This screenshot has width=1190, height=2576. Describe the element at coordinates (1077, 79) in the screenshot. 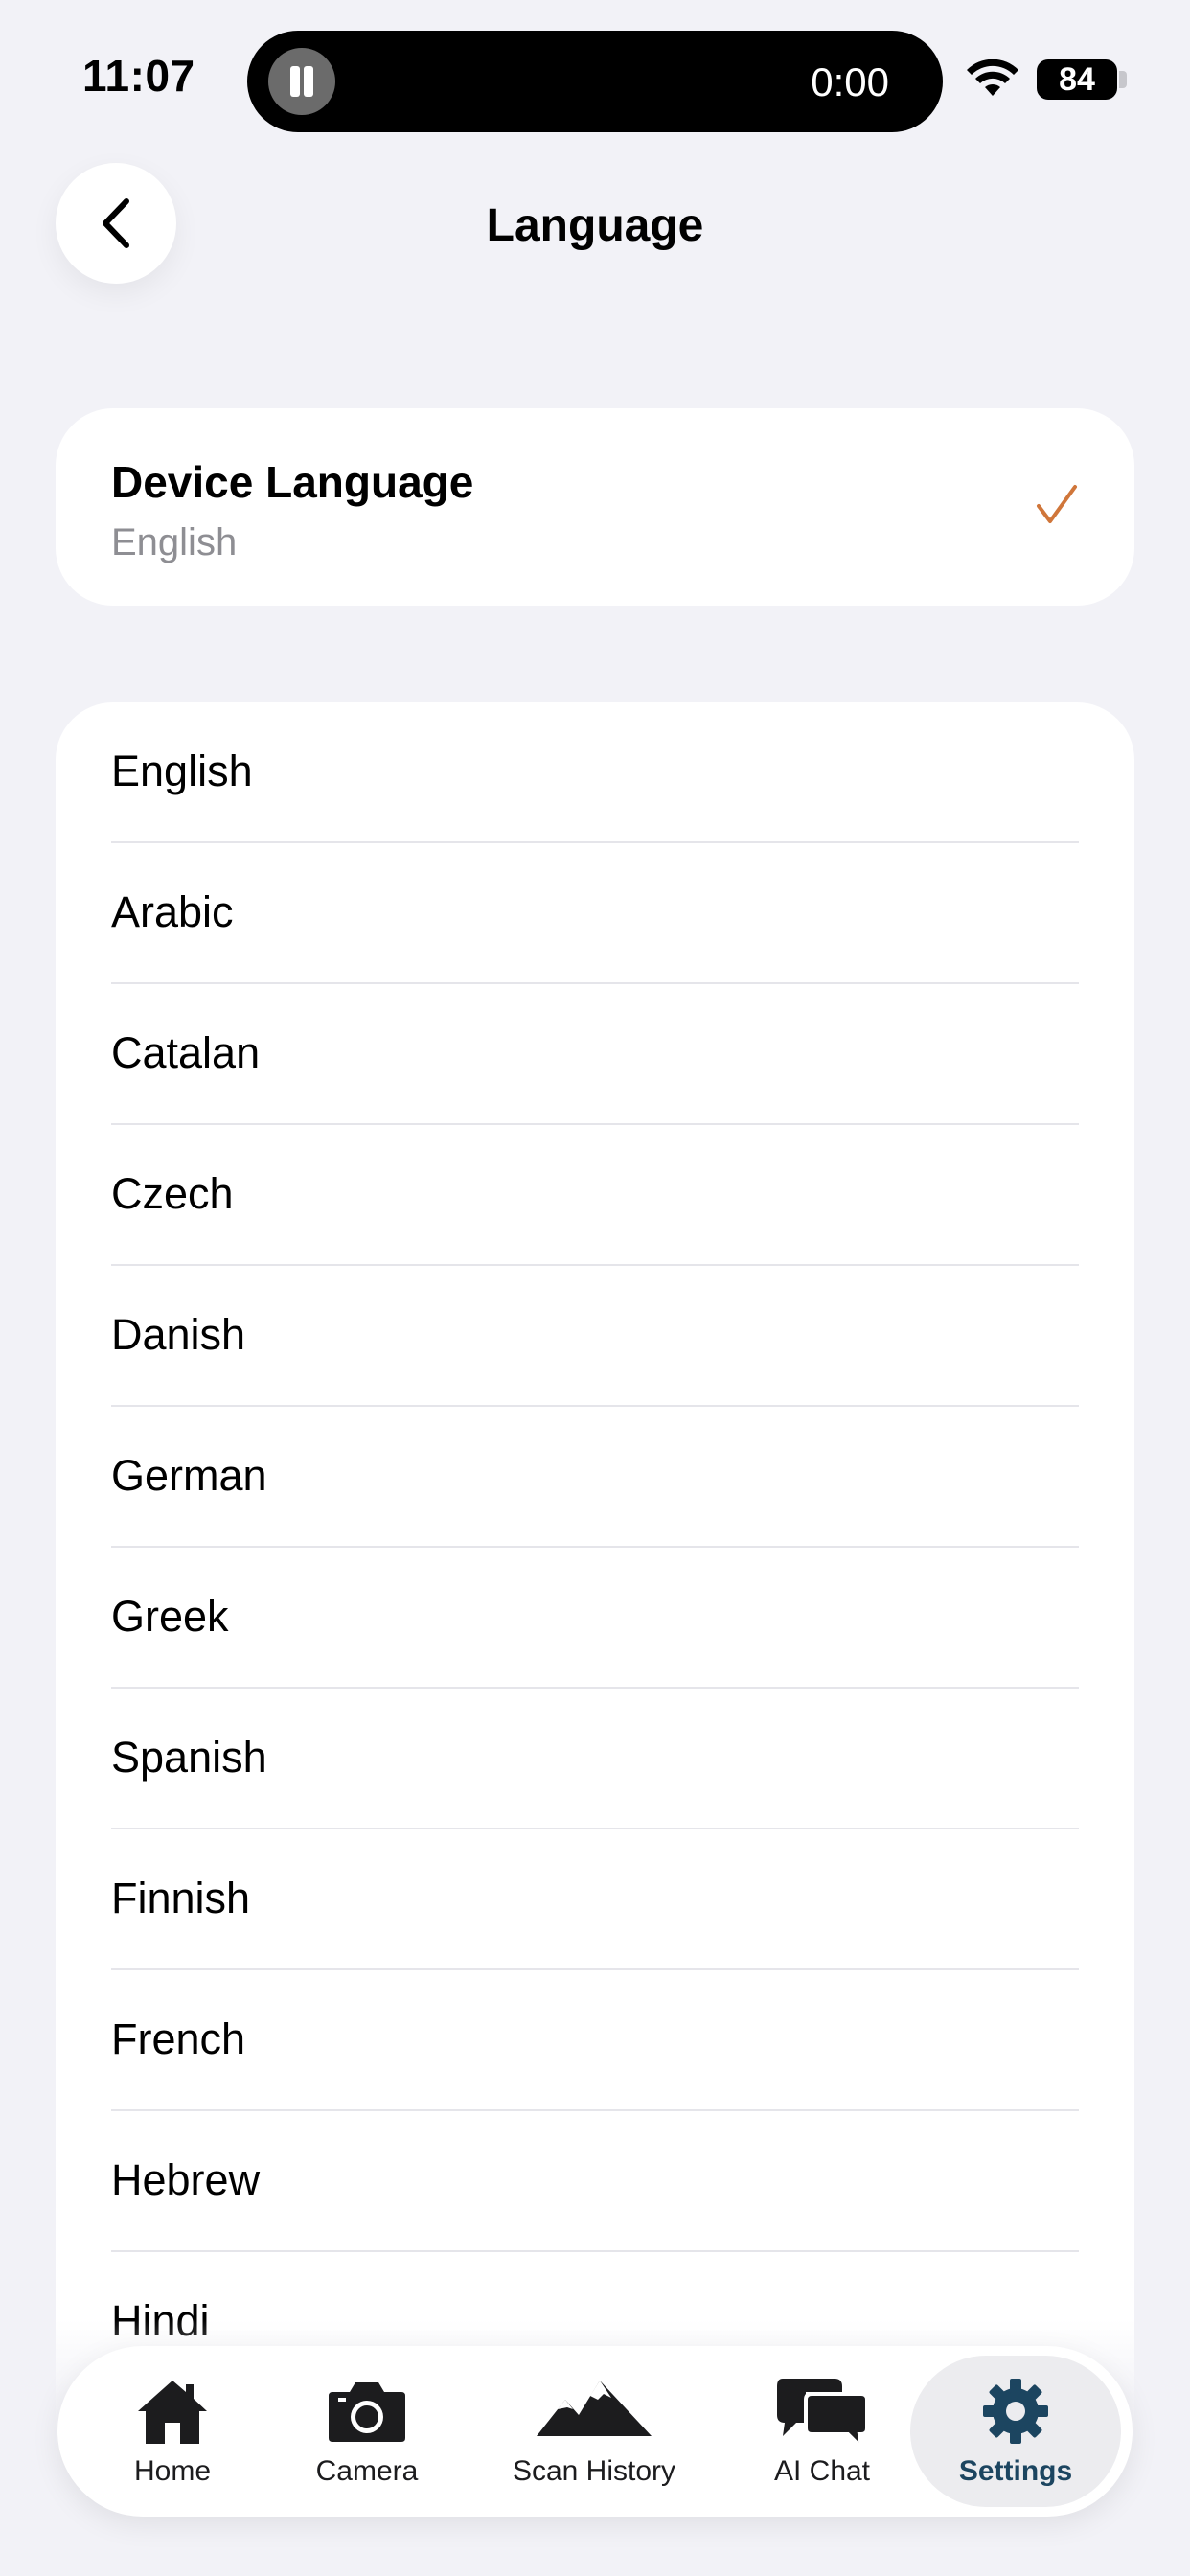

I see `battery-indicator: 84` at that location.